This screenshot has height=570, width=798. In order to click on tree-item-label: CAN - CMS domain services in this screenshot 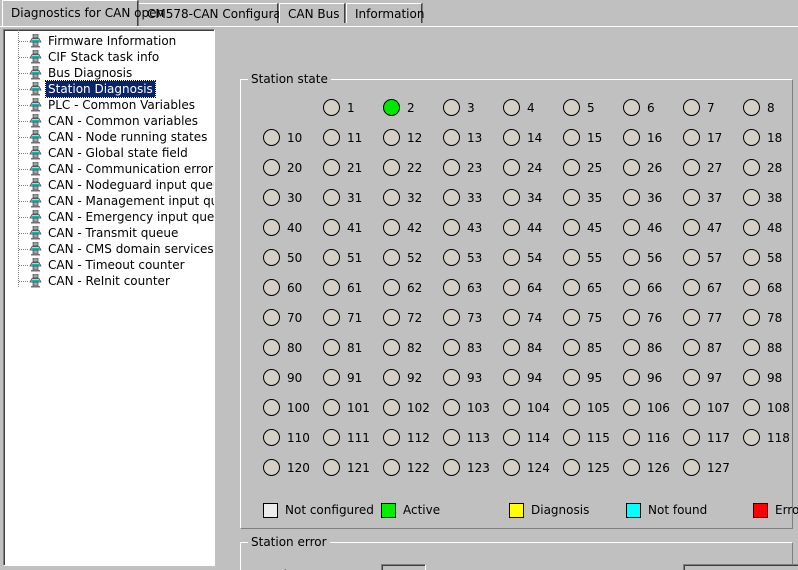, I will do `click(131, 249)`.